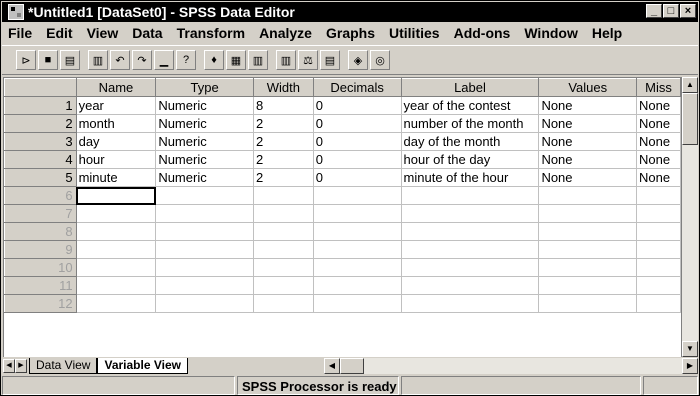  Describe the element at coordinates (350, 33) in the screenshot. I see `menu-graphs: Graphs` at that location.